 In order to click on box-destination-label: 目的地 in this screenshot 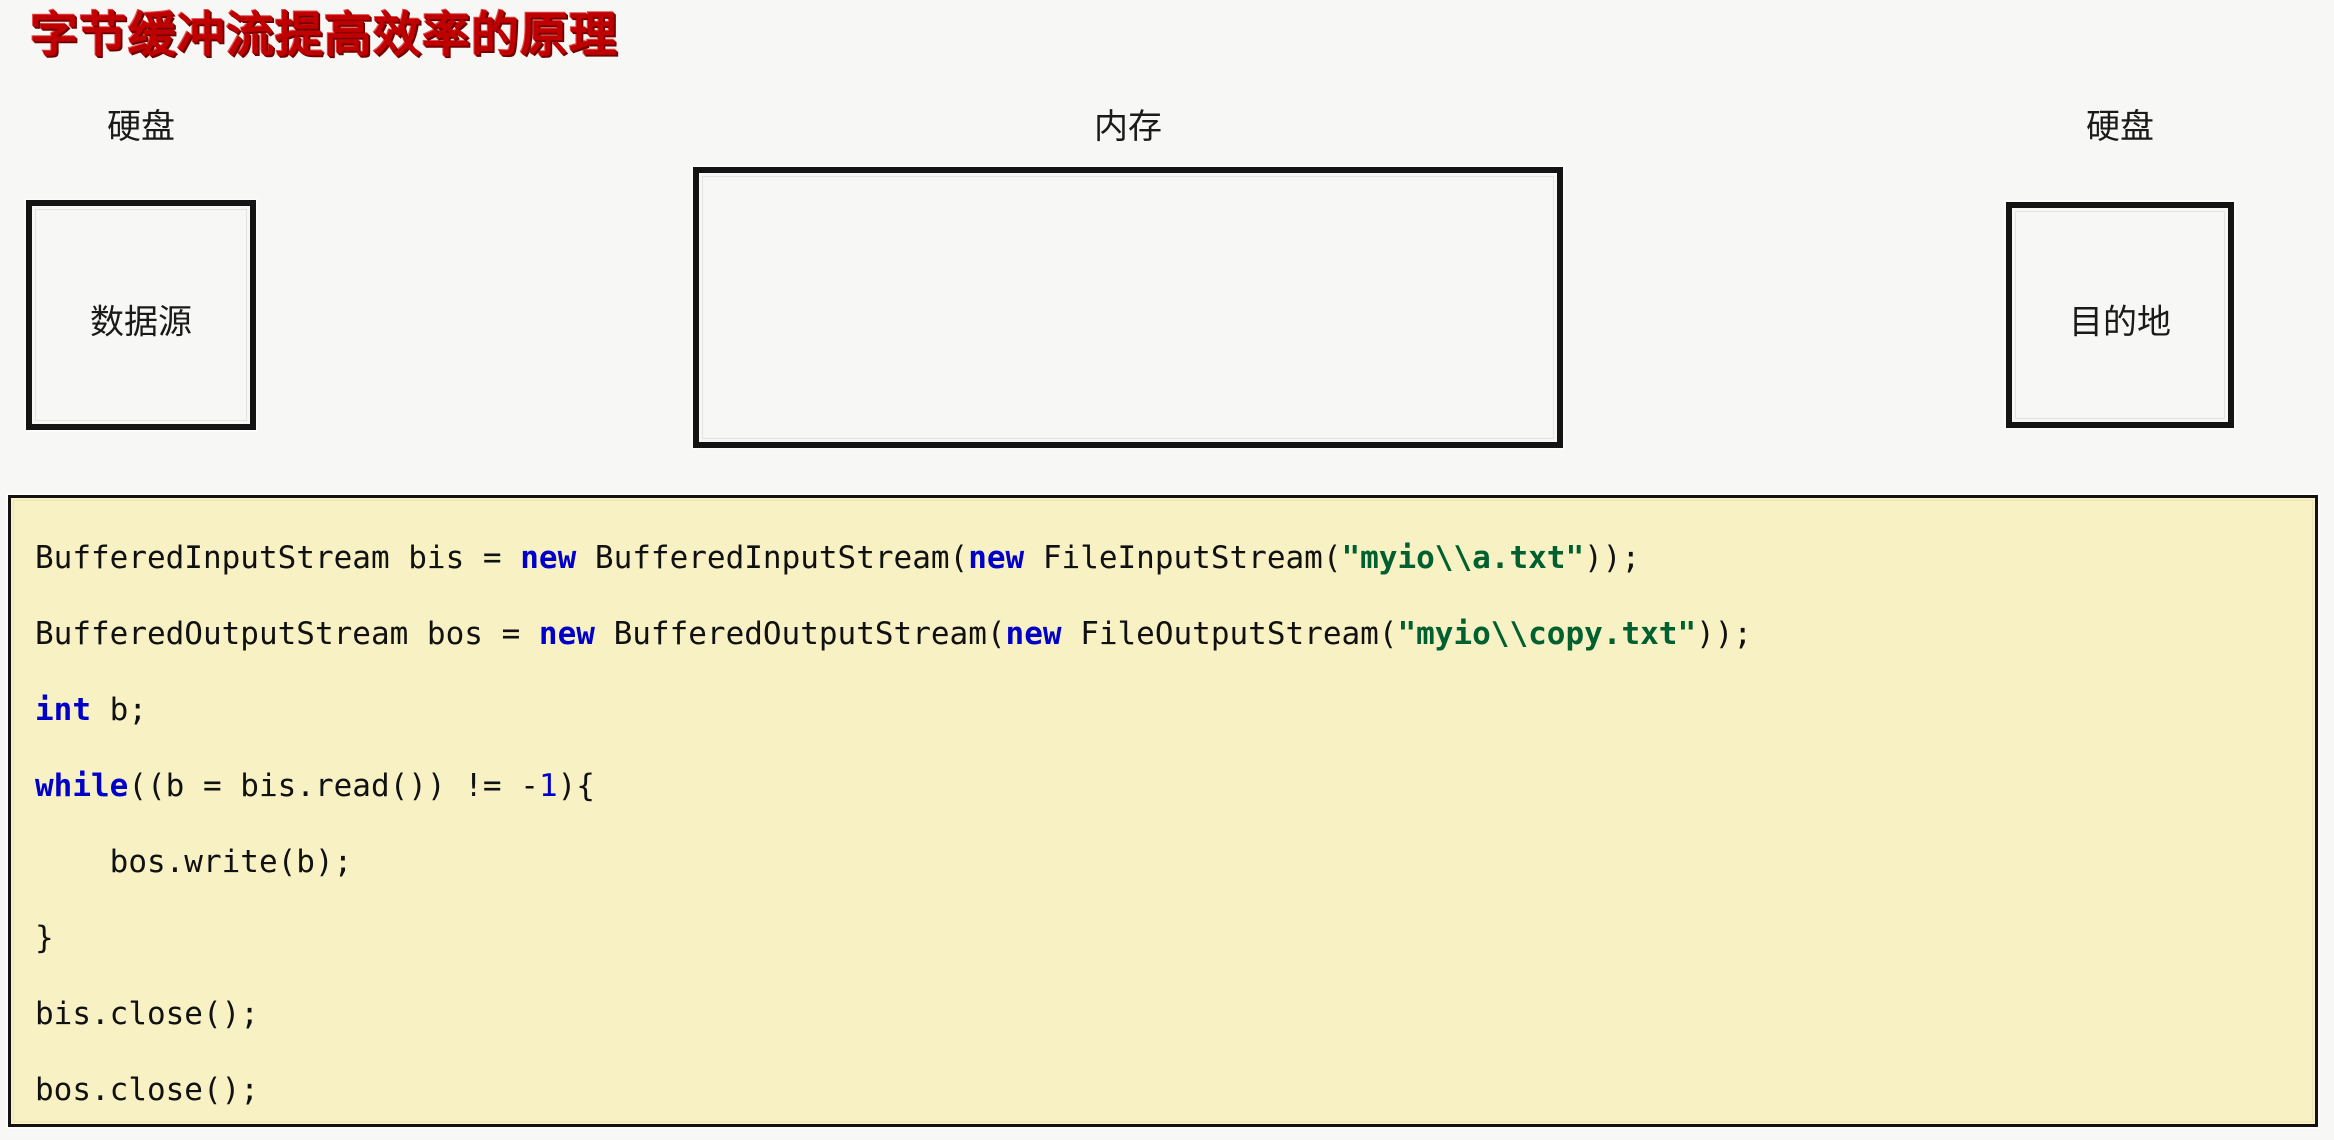, I will do `click(2120, 322)`.